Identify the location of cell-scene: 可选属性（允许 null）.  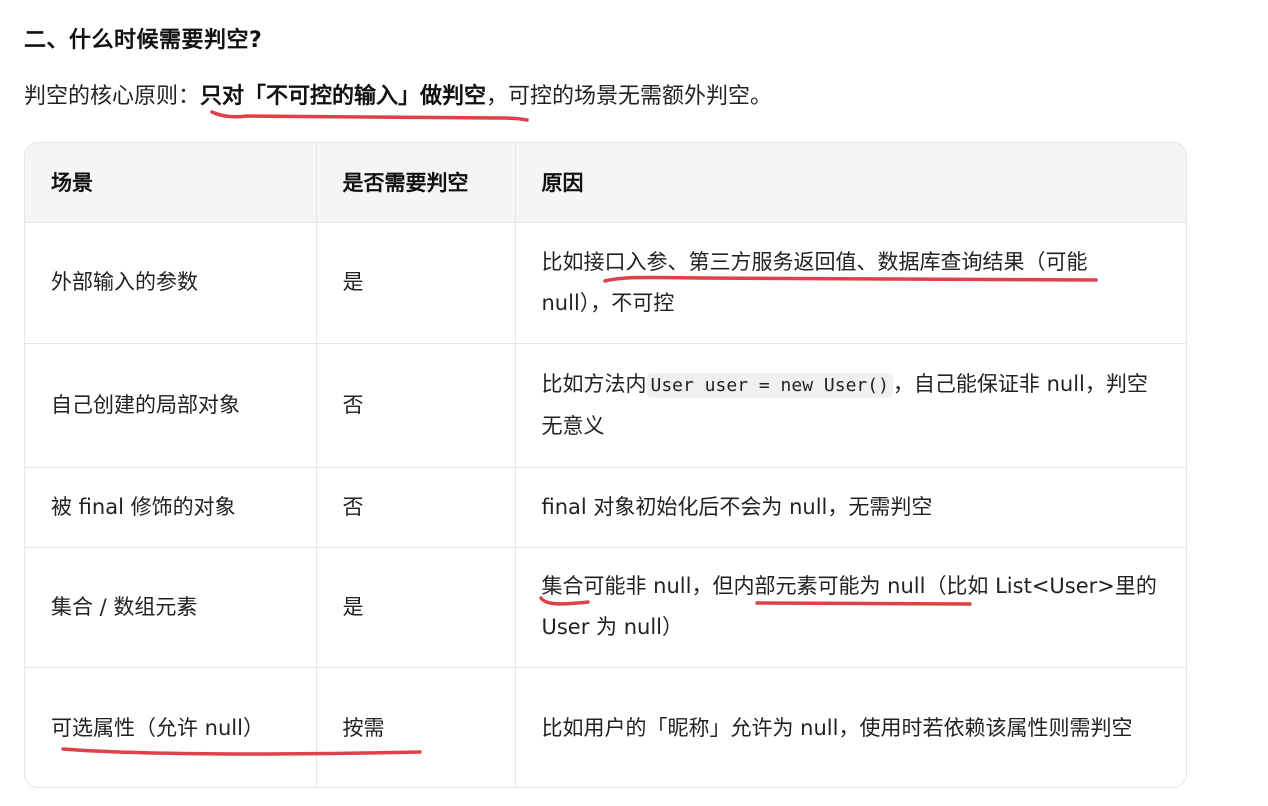
(171, 727).